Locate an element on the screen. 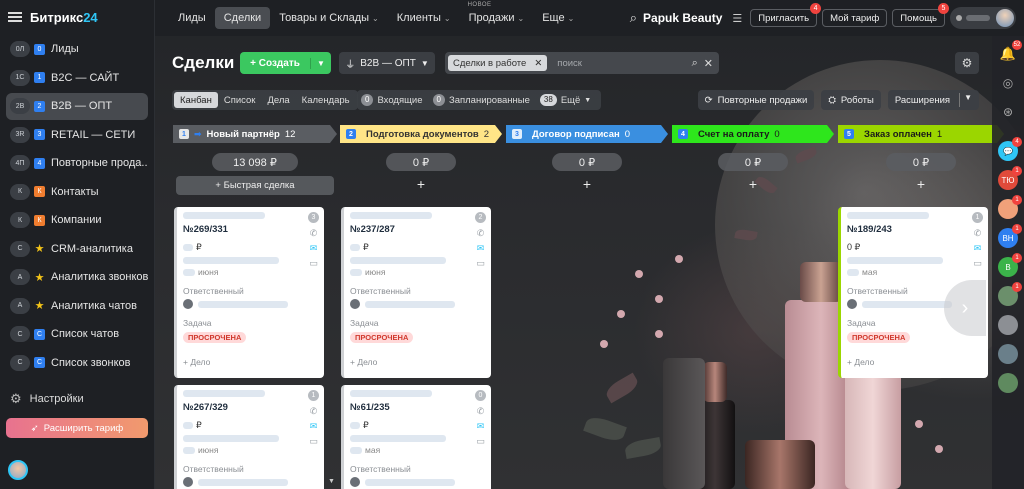 The width and height of the screenshot is (1024, 489). deal-title: №269/331 is located at coordinates (250, 229).